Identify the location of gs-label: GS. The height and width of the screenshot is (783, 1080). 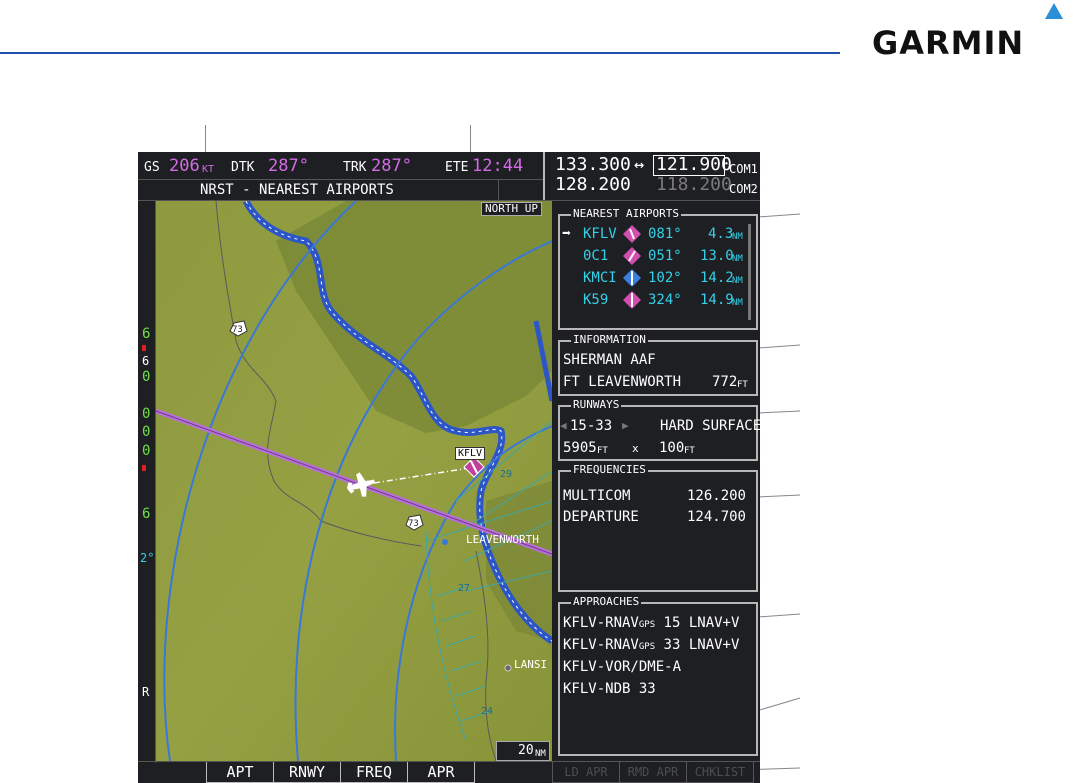
(152, 167).